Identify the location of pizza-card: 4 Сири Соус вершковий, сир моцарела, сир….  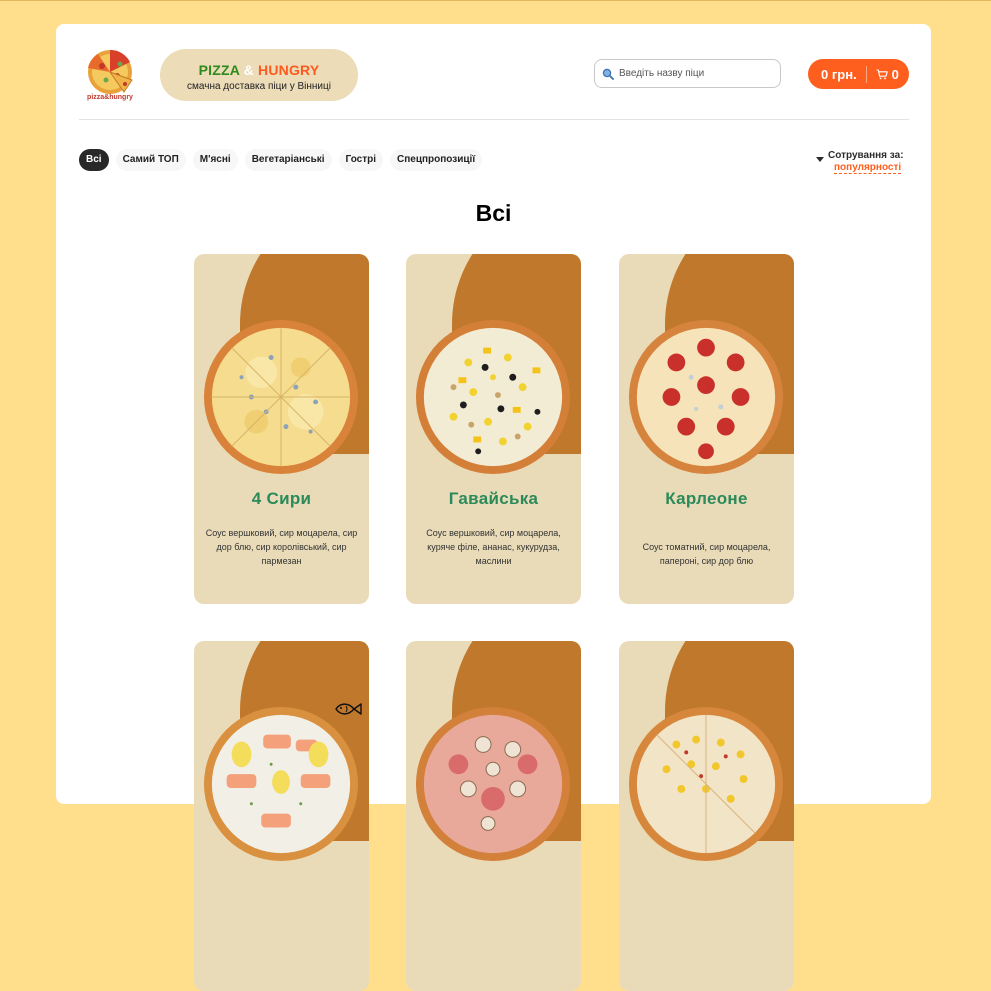
(281, 429).